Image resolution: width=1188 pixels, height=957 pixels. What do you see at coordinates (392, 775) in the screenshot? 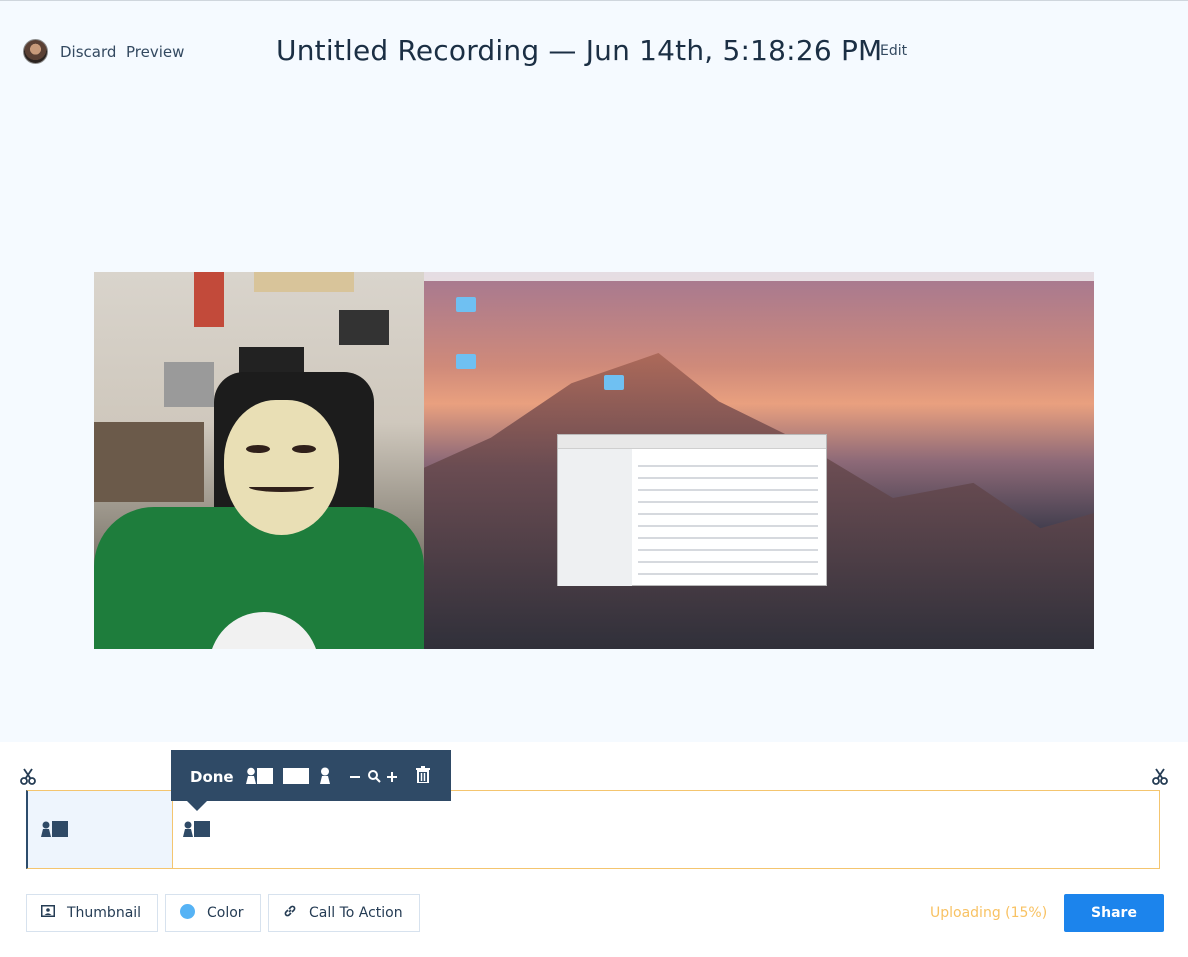
I see `zoom-in-icon` at bounding box center [392, 775].